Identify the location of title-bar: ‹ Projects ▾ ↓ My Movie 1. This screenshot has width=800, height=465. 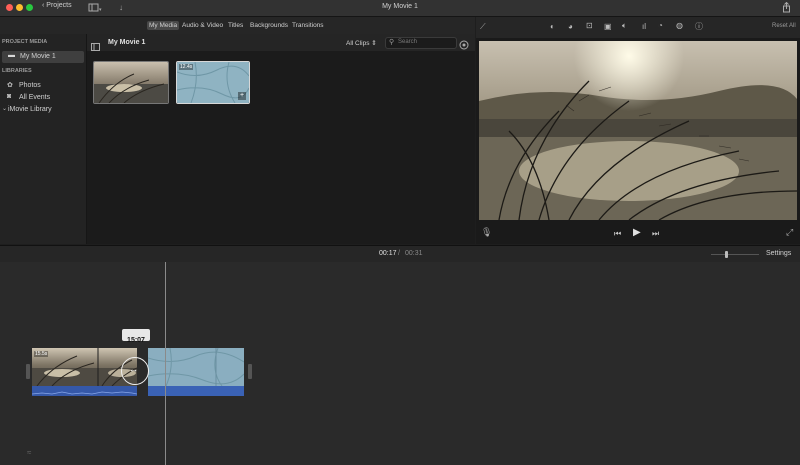
(400, 8).